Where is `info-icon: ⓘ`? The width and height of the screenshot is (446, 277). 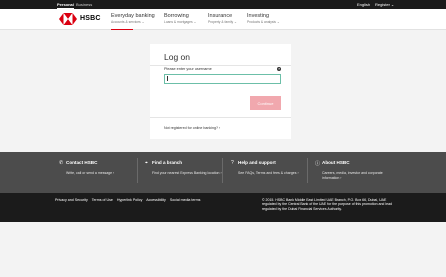
info-icon: ⓘ is located at coordinates (318, 164).